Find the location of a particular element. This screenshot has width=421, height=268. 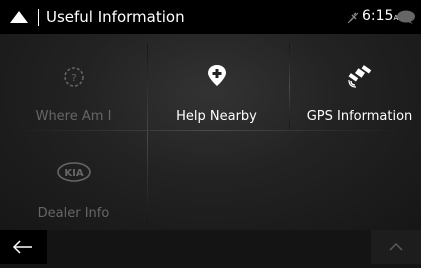

clock-time: 6:15 is located at coordinates (378, 16).